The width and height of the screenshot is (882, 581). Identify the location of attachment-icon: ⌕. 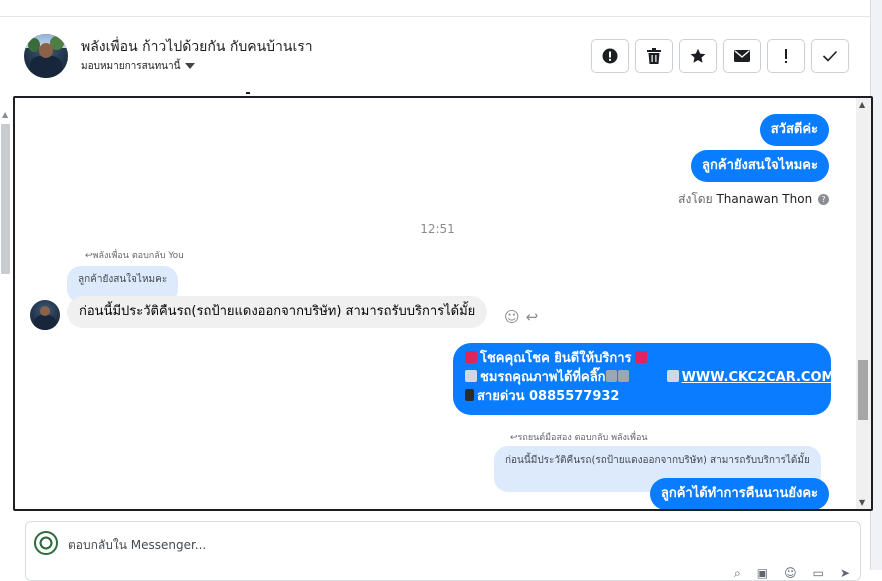
(737, 573).